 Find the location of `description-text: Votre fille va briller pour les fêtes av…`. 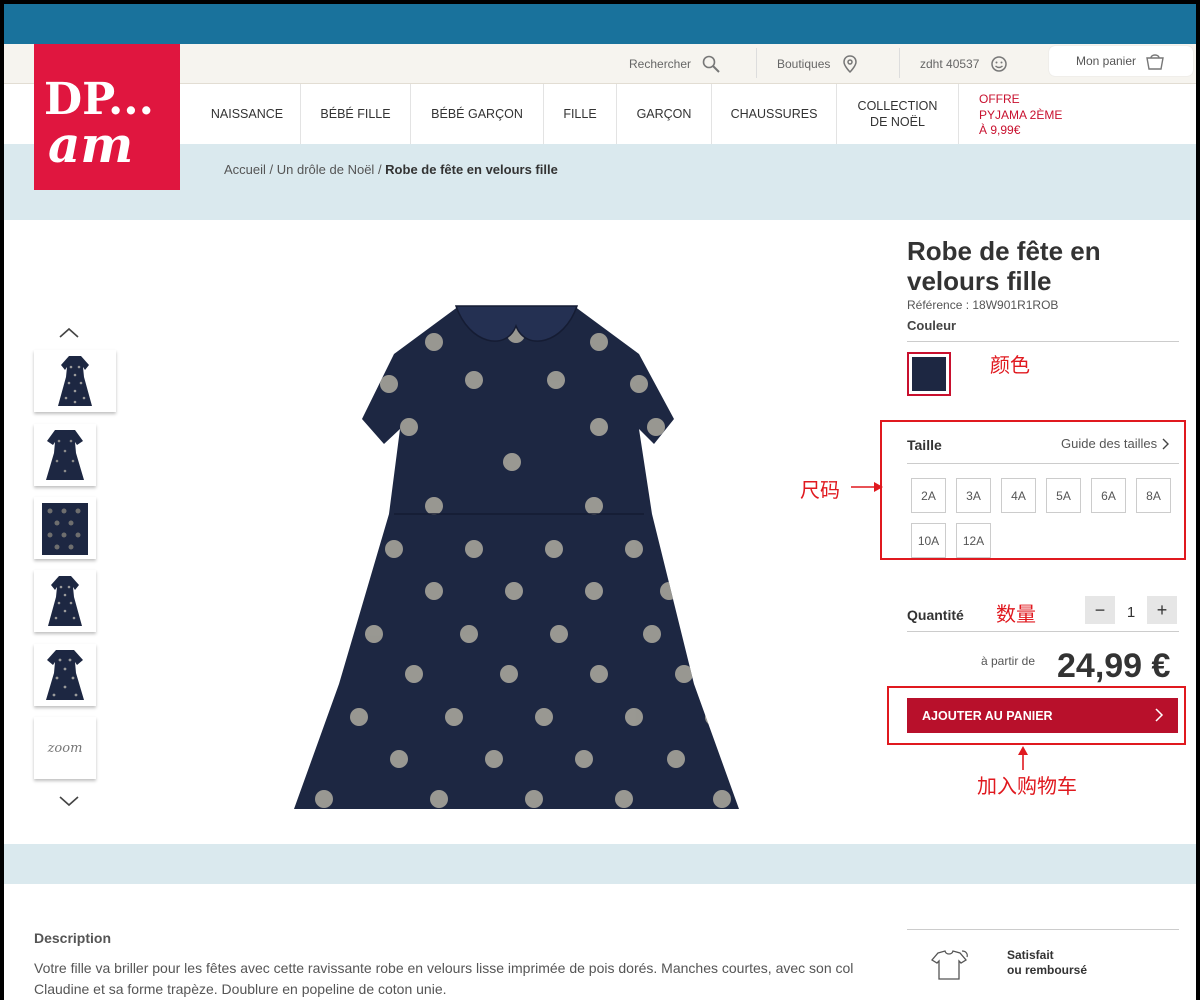

description-text: Votre fille va briller pour les fêtes av… is located at coordinates (444, 978).